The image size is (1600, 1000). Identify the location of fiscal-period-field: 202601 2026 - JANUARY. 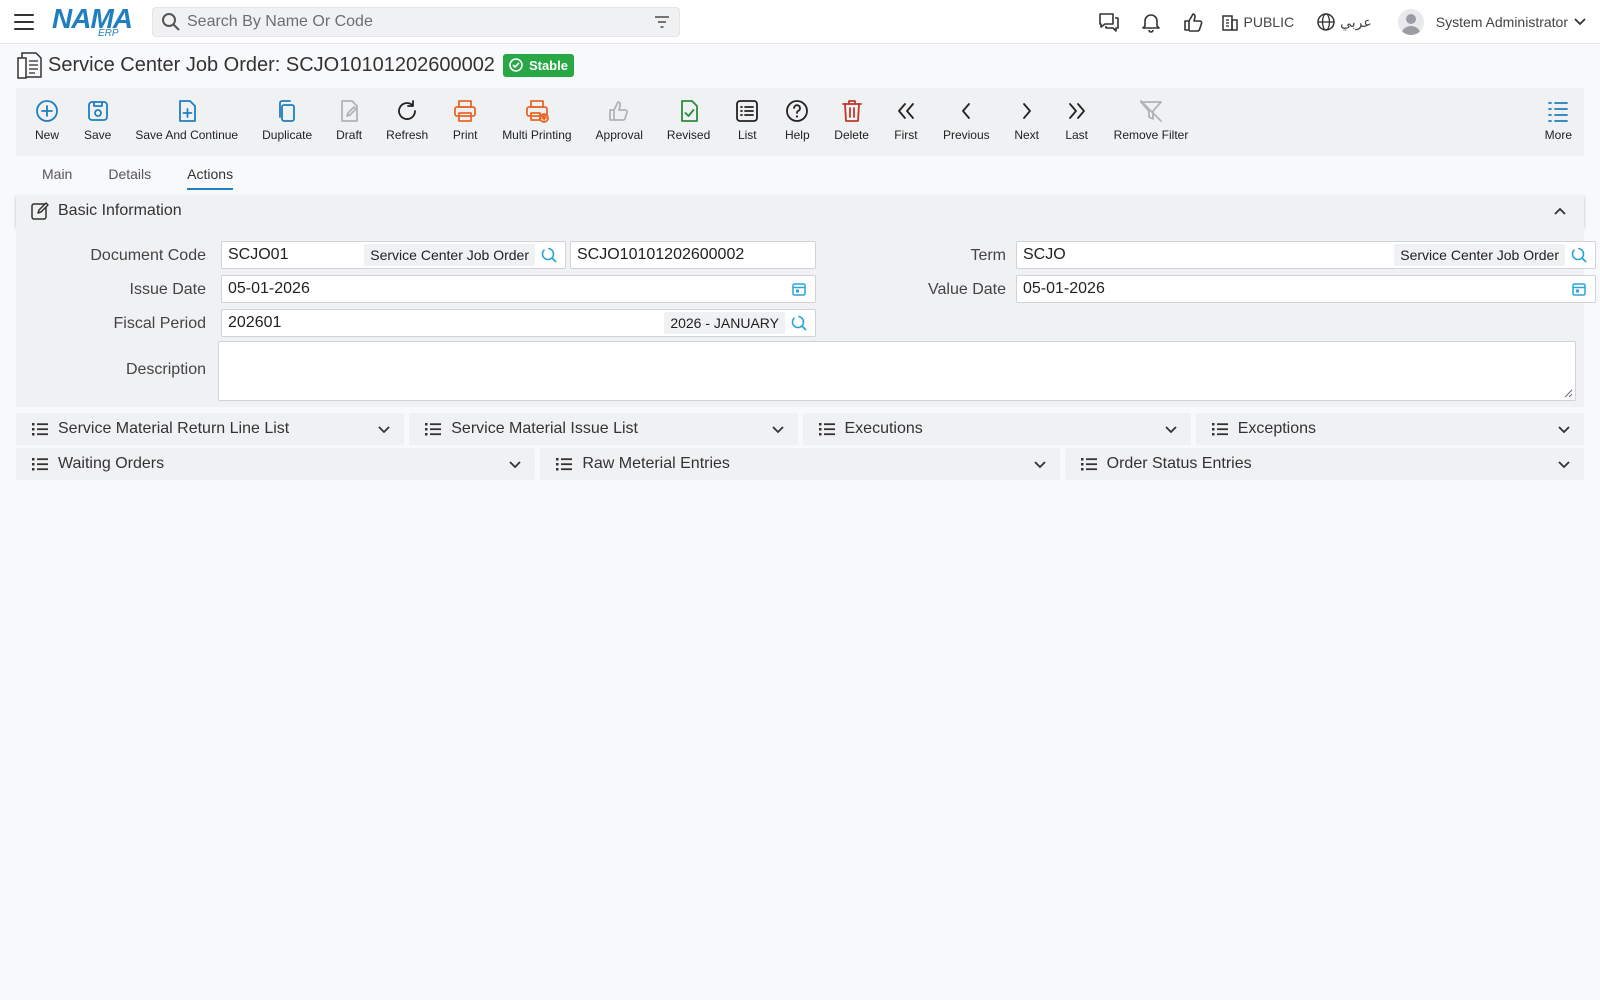
(518, 323).